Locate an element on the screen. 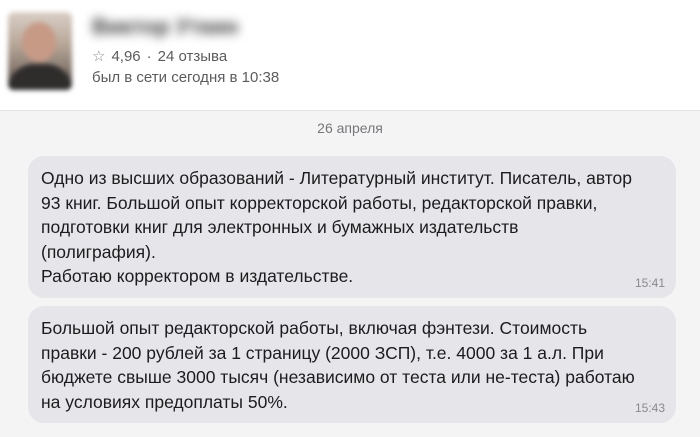  message-time: 15:43 is located at coordinates (649, 408).